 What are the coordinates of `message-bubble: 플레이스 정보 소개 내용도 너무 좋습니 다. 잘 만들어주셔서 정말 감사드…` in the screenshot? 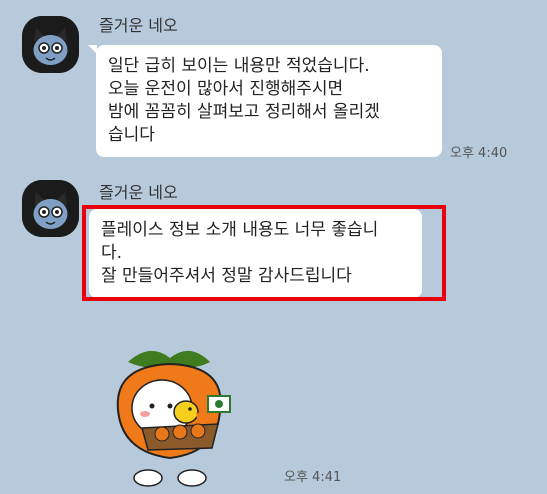 It's located at (255, 253).